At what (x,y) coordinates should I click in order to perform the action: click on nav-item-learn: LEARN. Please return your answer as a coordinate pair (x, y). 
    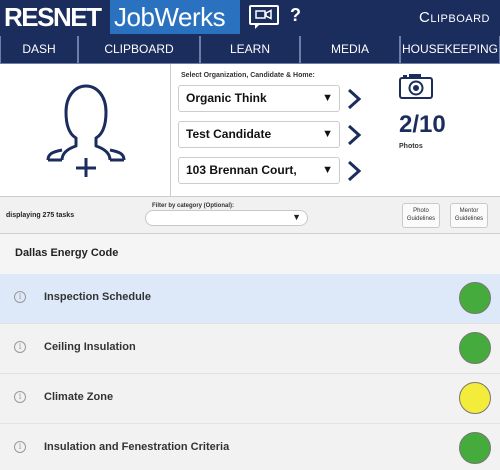
    Looking at the image, I should click on (250, 50).